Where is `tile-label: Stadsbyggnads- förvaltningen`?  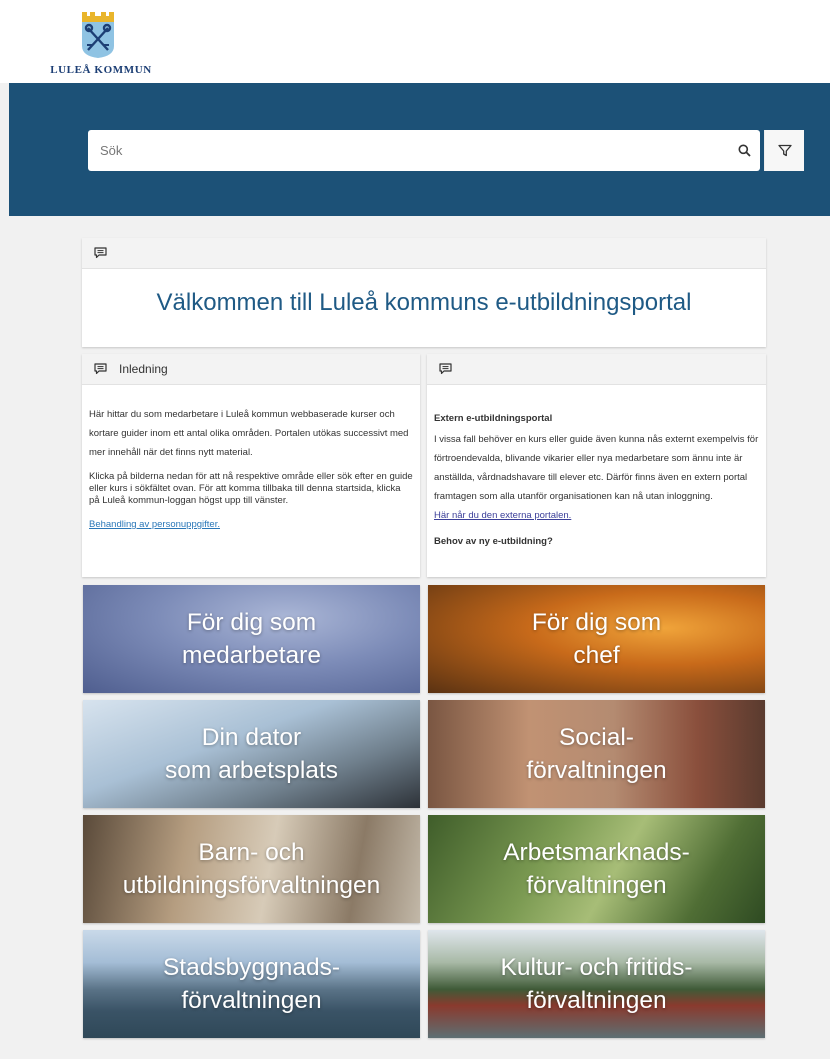
tile-label: Stadsbyggnads- förvaltningen is located at coordinates (251, 984).